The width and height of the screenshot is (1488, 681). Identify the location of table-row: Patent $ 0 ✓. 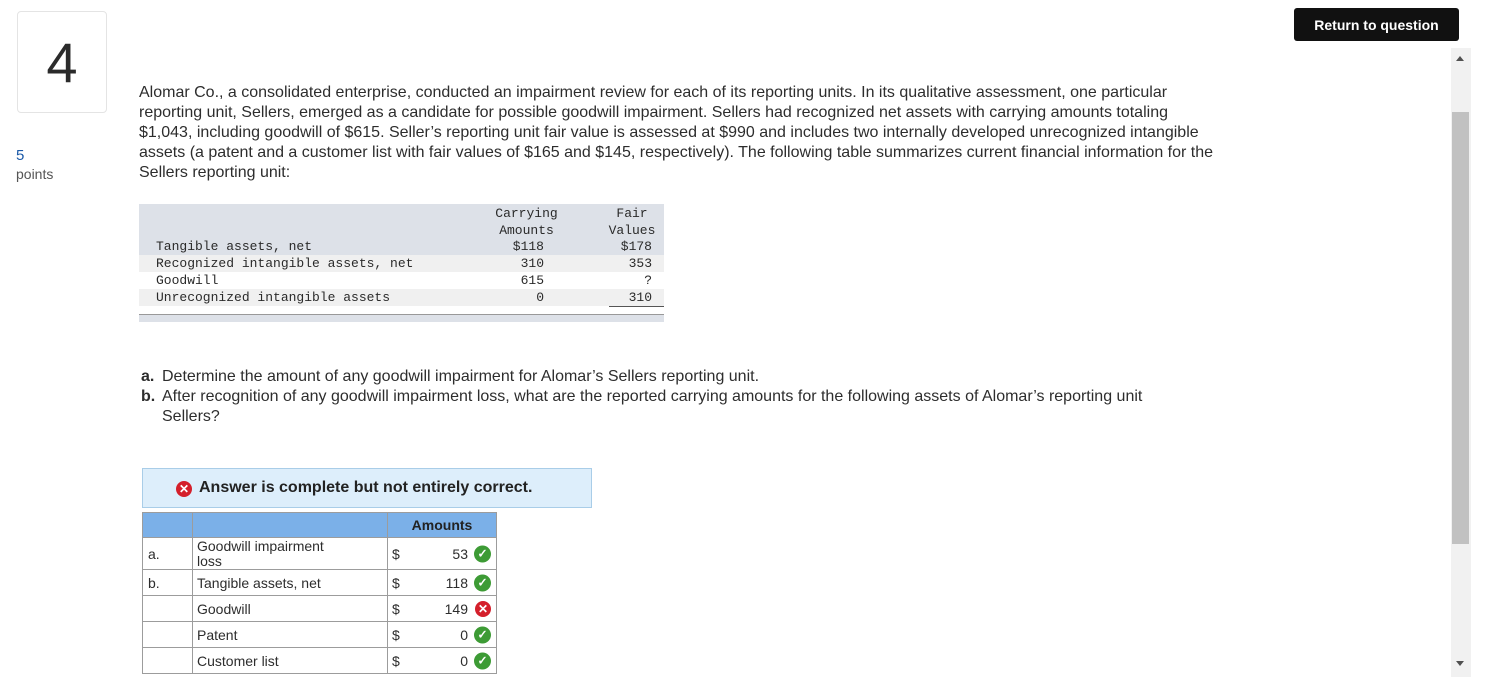
(319, 634).